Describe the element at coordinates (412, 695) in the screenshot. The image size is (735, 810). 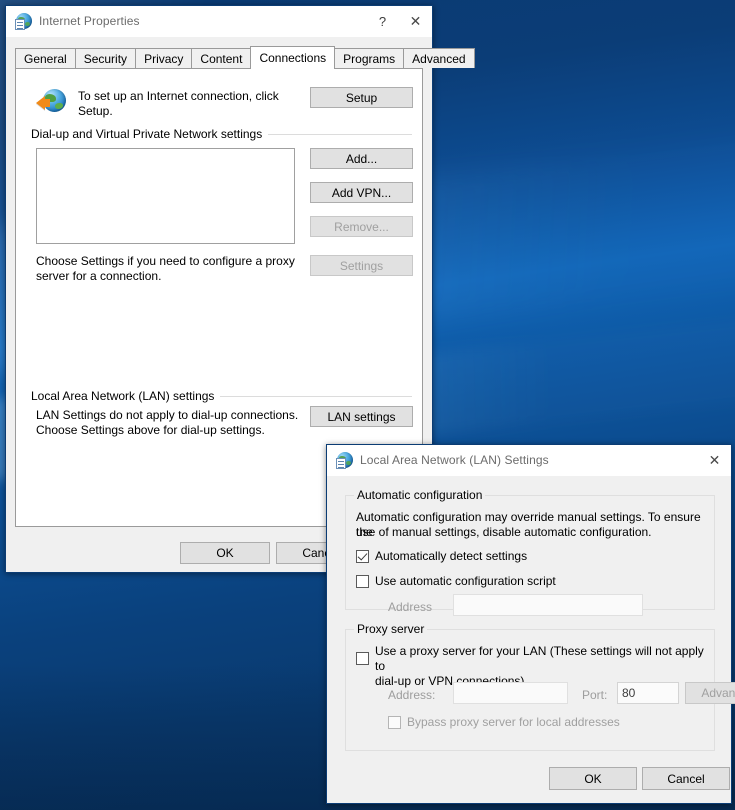
I see `proxy-address-label: Address:` at that location.